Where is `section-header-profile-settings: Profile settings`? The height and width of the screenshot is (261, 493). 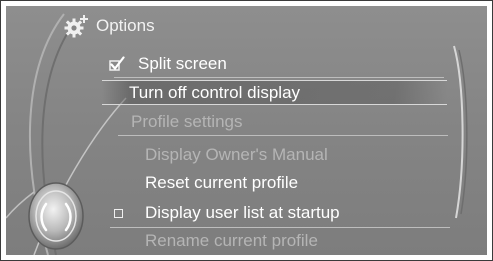 section-header-profile-settings: Profile settings is located at coordinates (246, 122).